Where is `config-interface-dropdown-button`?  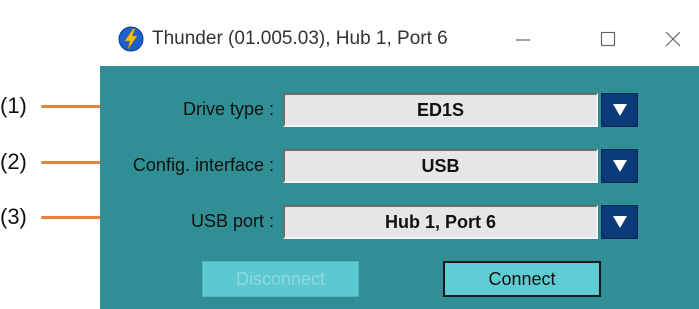
config-interface-dropdown-button is located at coordinates (619, 166).